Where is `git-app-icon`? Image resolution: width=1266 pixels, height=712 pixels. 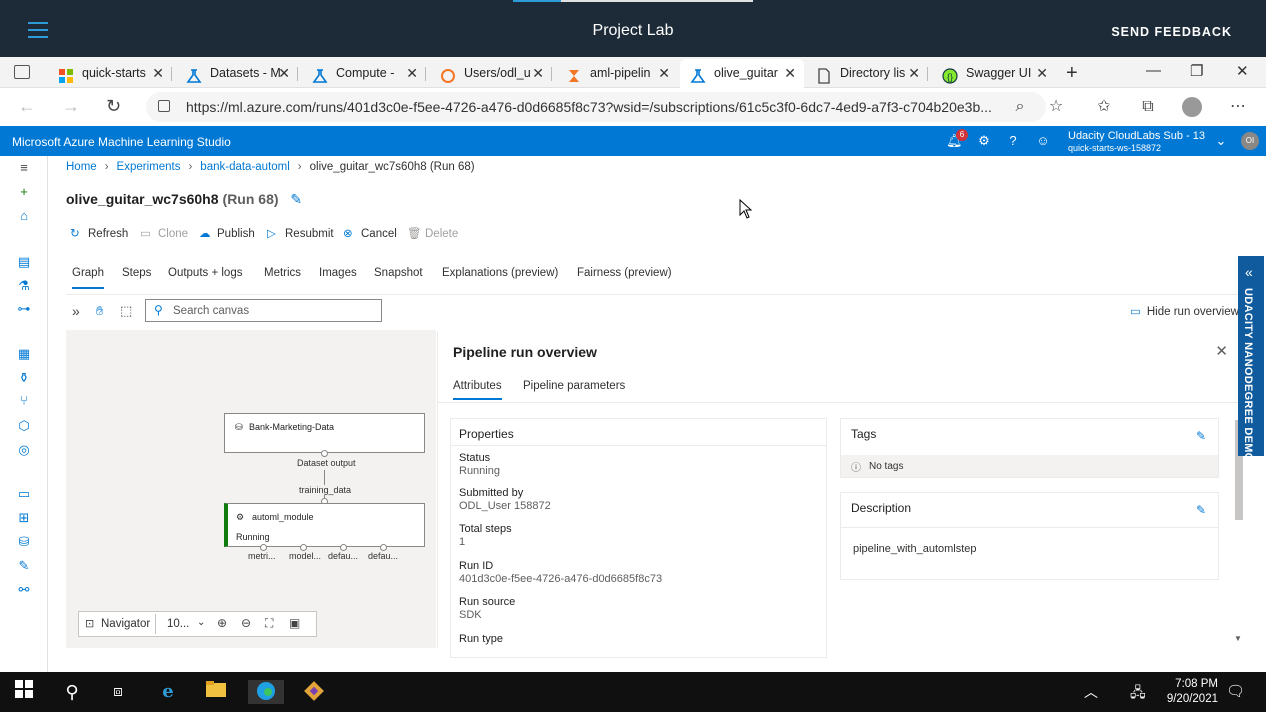 git-app-icon is located at coordinates (314, 692).